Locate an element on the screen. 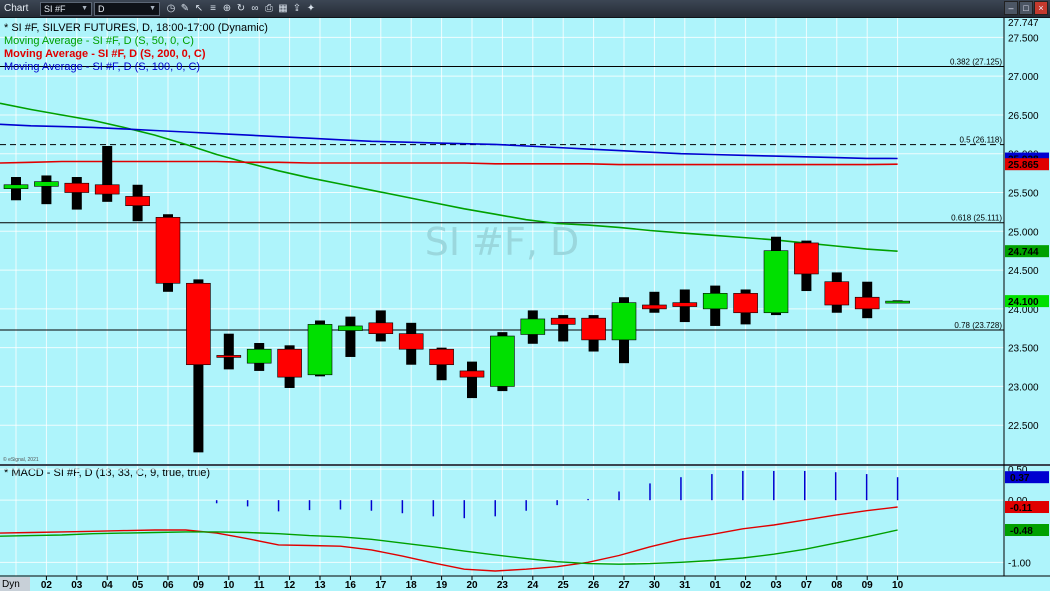 This screenshot has height=591, width=1050. date-label: 23 is located at coordinates (503, 585).